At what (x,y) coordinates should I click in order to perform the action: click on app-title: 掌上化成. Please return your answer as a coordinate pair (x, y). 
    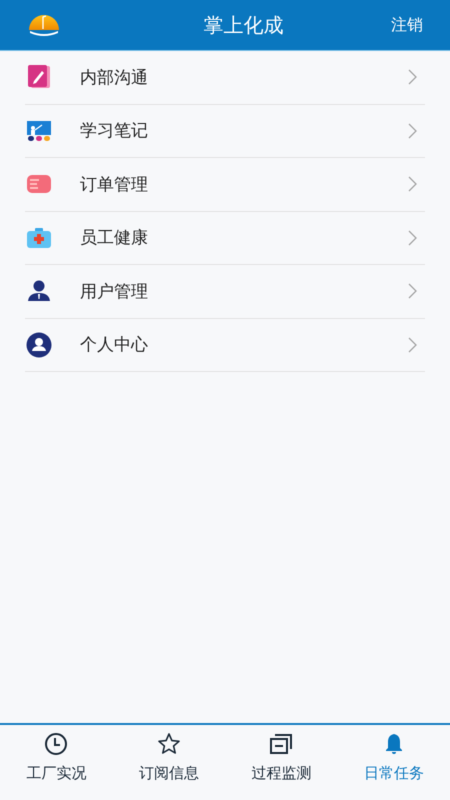
    Looking at the image, I should click on (244, 25).